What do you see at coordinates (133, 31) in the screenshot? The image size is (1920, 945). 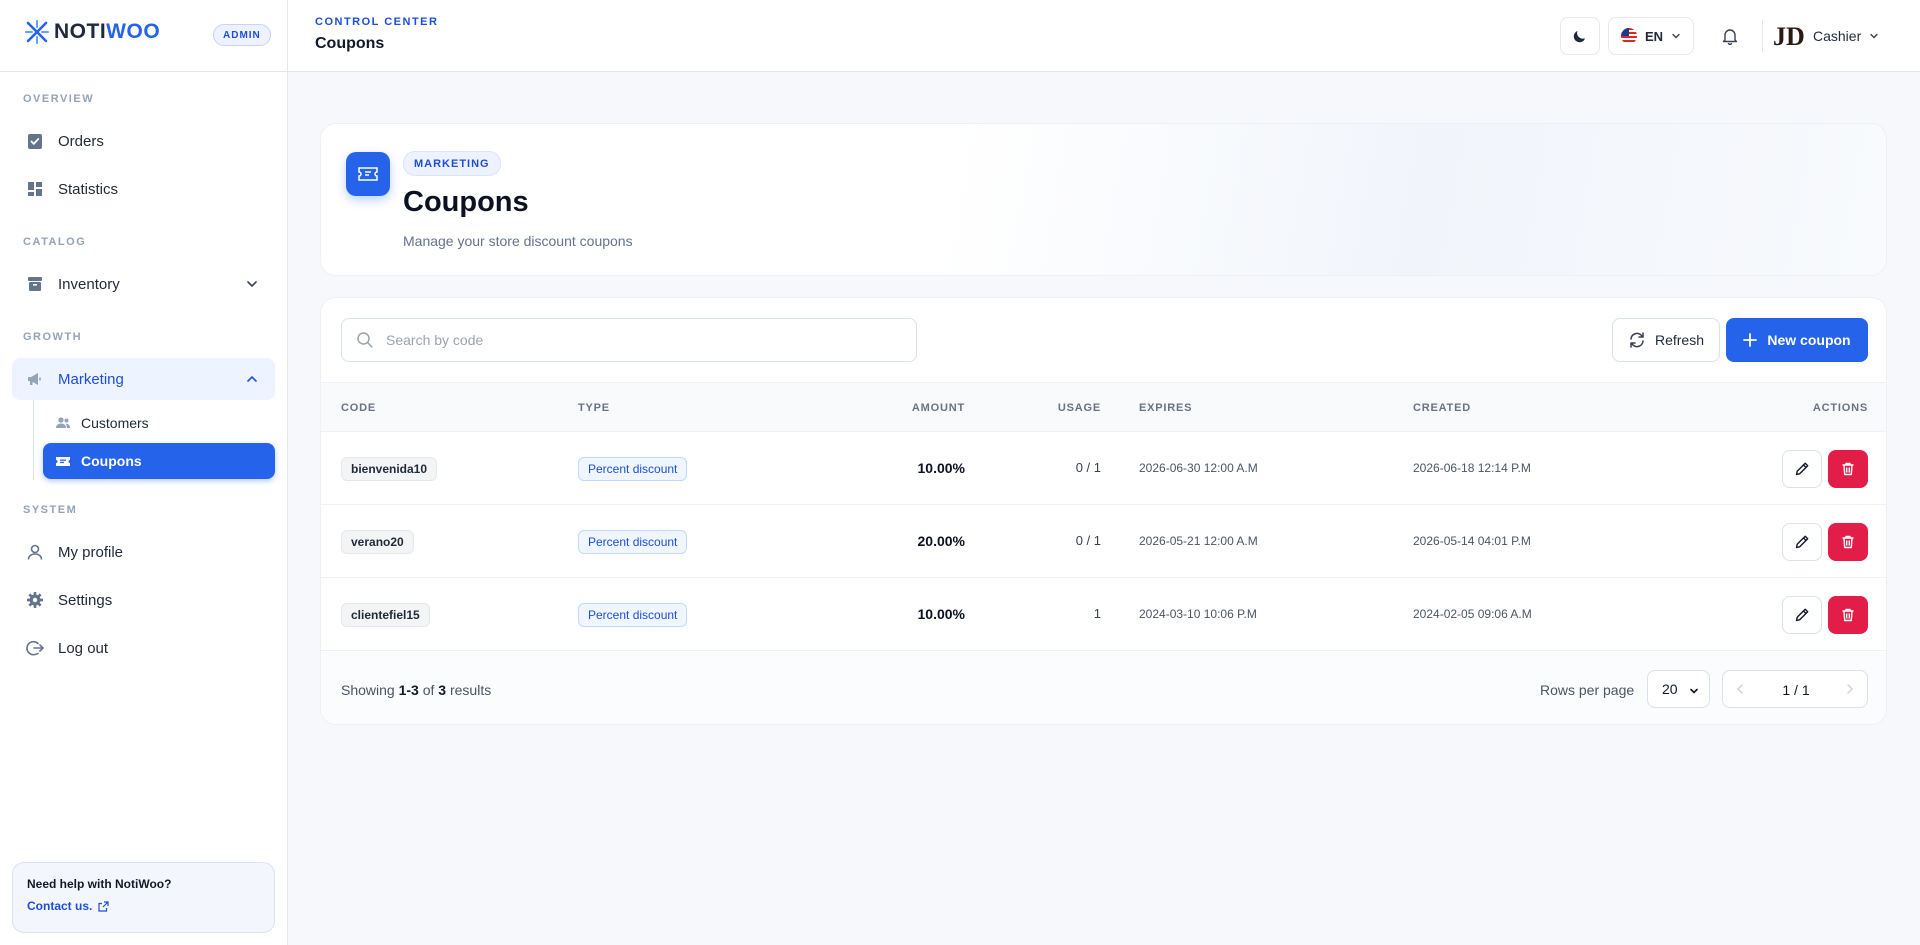 I see `brand-name-highlight: WOO` at bounding box center [133, 31].